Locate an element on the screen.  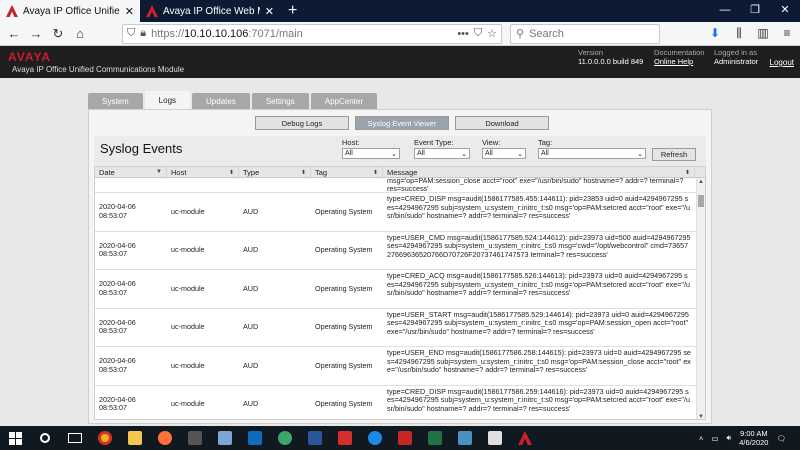
tag-label: Tag: is located at coordinates (545, 142).